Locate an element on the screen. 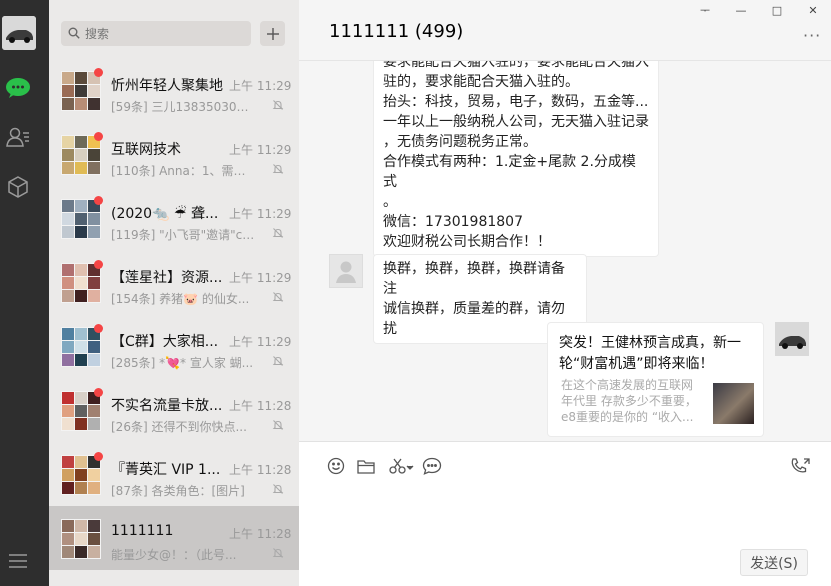  minimize-button: — is located at coordinates (741, 10).